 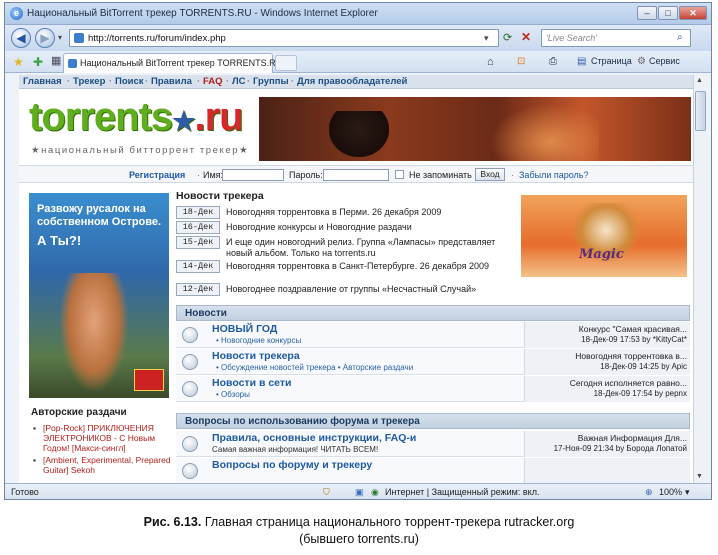 What do you see at coordinates (693, 13) in the screenshot?
I see `close-button: ✕` at bounding box center [693, 13].